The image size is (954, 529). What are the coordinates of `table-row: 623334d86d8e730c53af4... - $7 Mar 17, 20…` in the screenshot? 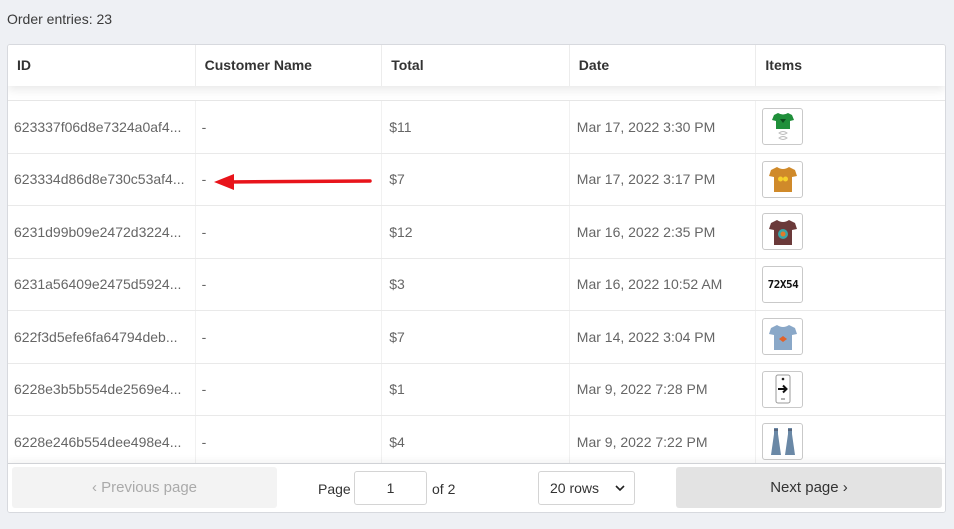 It's located at (476, 179).